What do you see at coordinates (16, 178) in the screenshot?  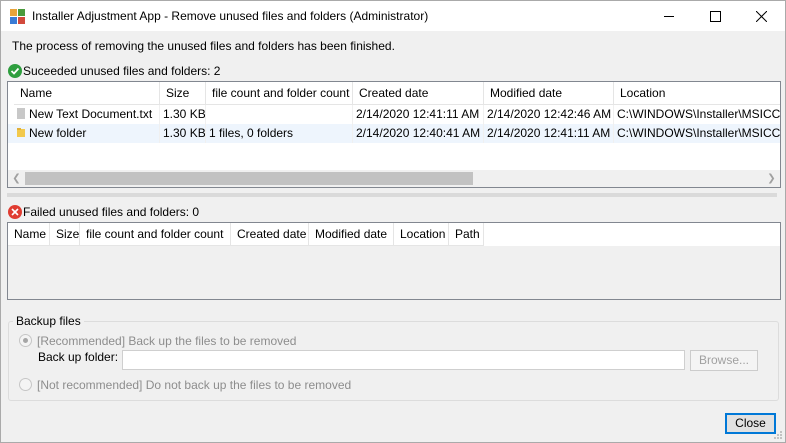 I see `scroll-left-icon: ❮` at bounding box center [16, 178].